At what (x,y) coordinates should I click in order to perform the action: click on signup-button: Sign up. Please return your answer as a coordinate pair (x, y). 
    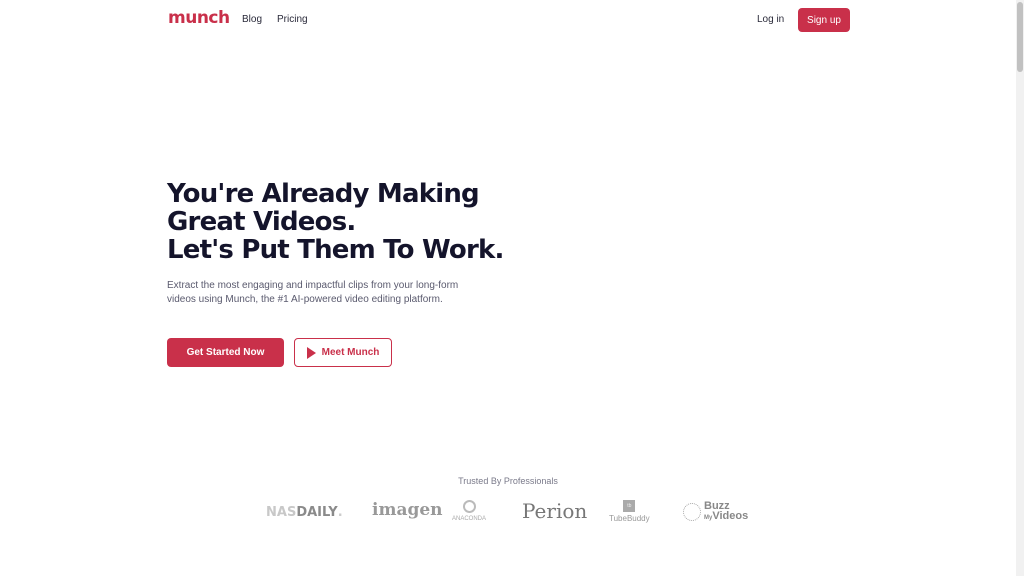
    Looking at the image, I should click on (824, 20).